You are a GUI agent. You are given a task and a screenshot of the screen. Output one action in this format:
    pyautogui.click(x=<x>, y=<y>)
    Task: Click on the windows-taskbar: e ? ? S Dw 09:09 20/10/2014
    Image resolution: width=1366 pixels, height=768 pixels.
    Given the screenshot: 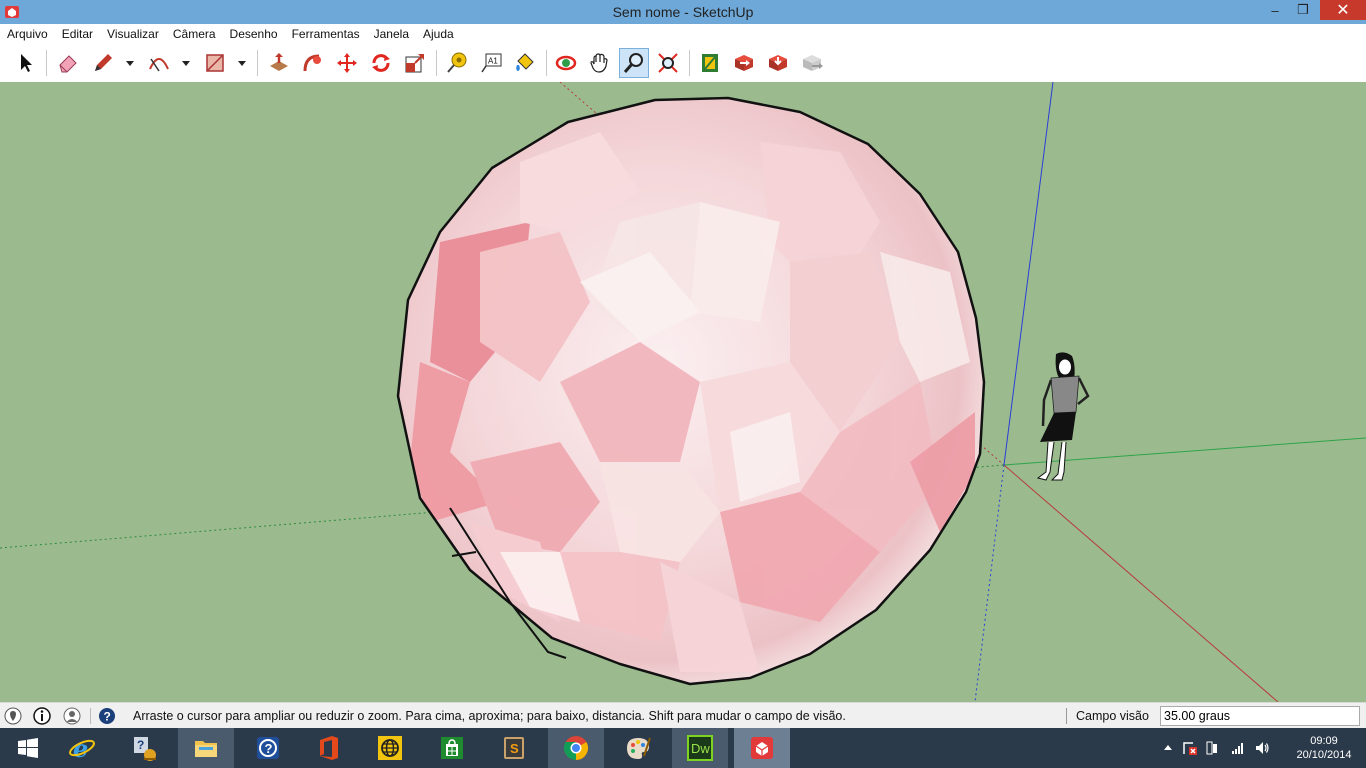 What is the action you would take?
    pyautogui.click(x=683, y=748)
    